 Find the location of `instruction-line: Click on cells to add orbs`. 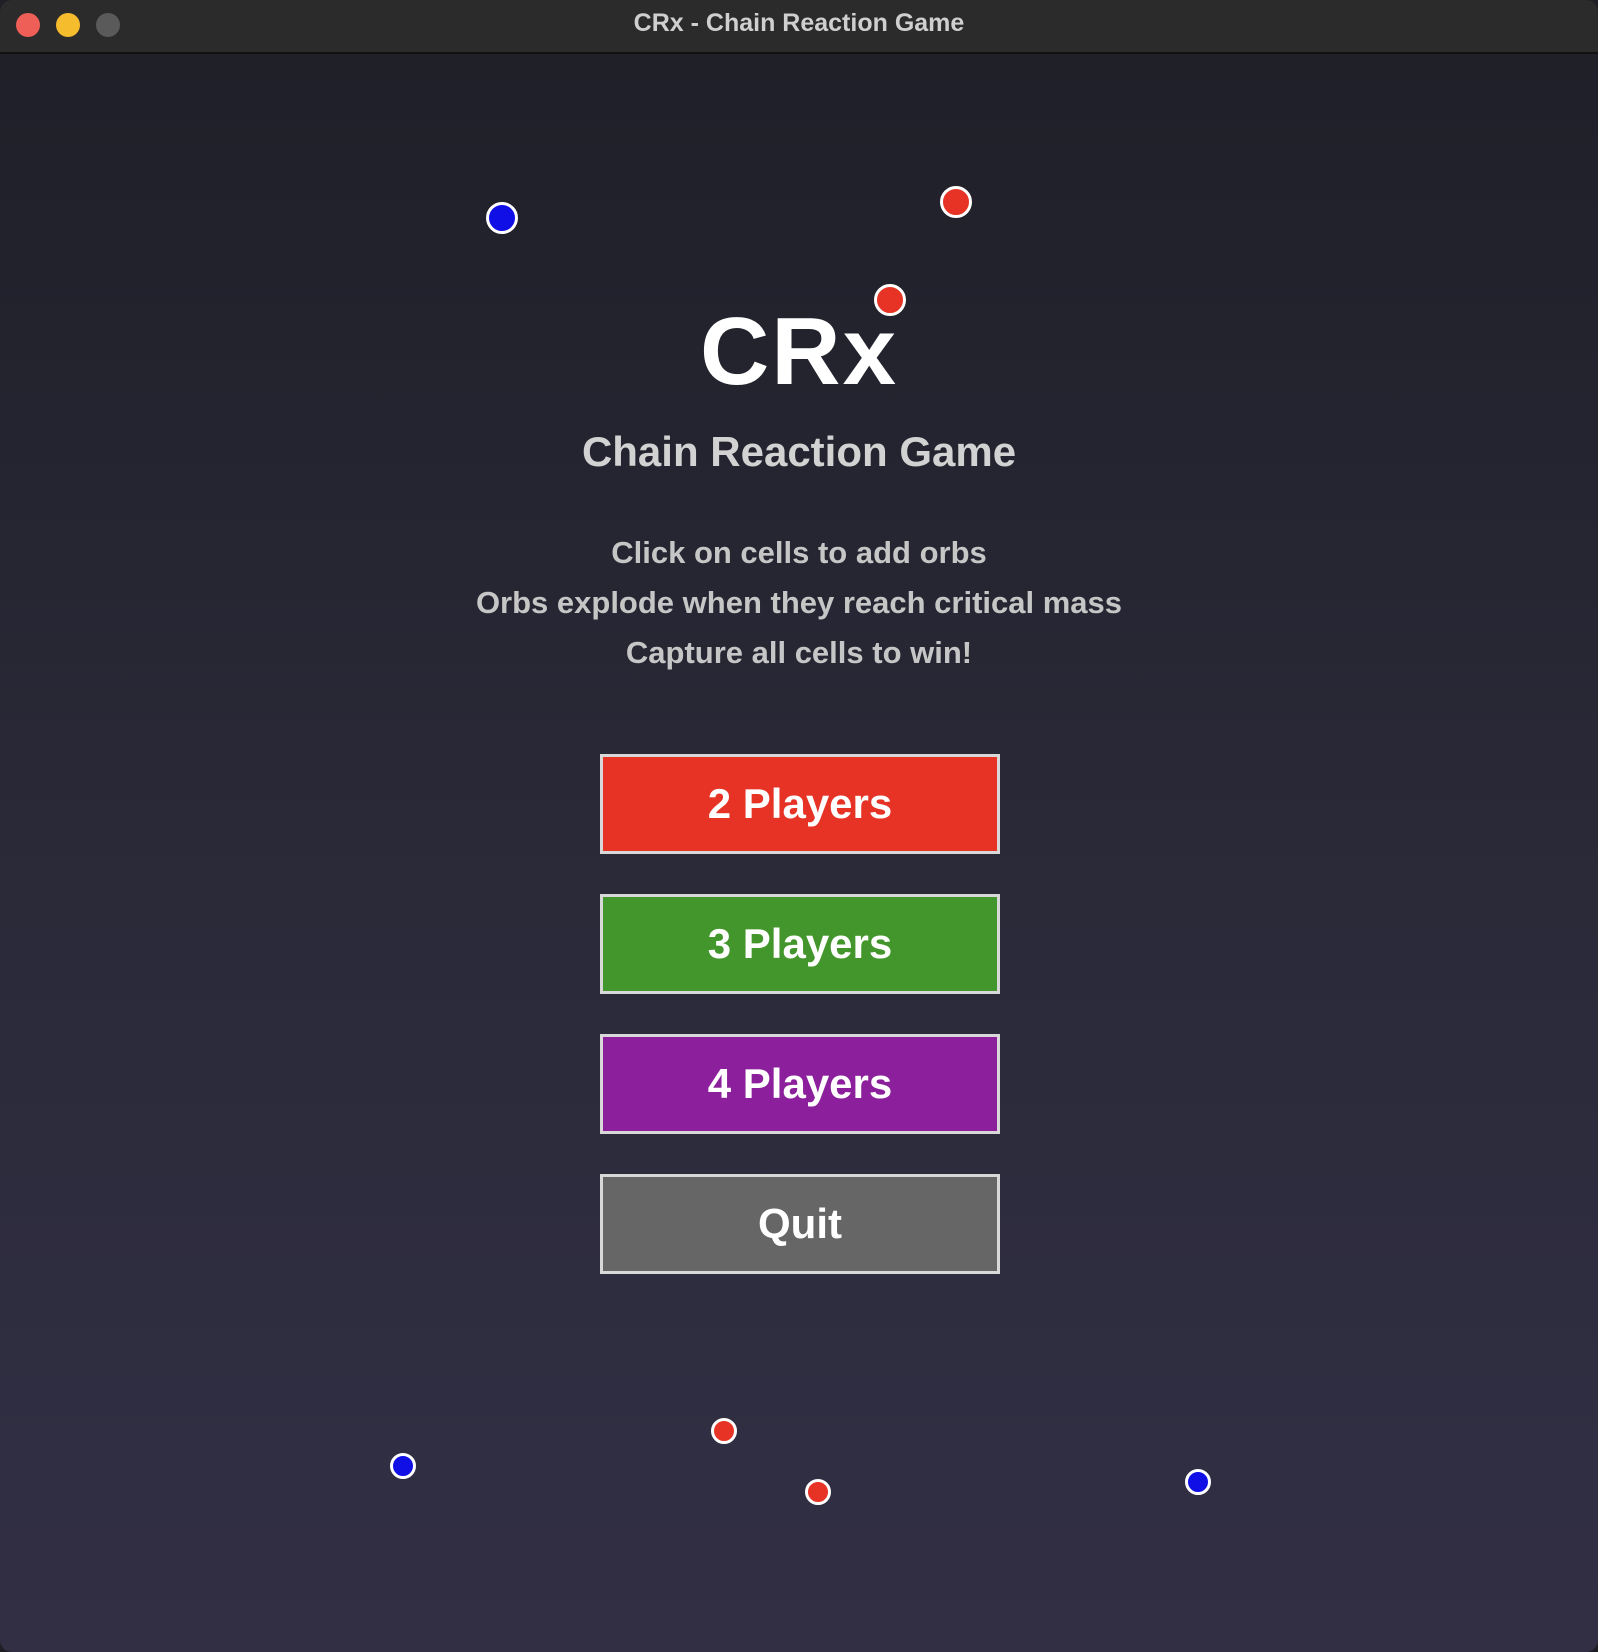

instruction-line: Click on cells to add orbs is located at coordinates (799, 552).